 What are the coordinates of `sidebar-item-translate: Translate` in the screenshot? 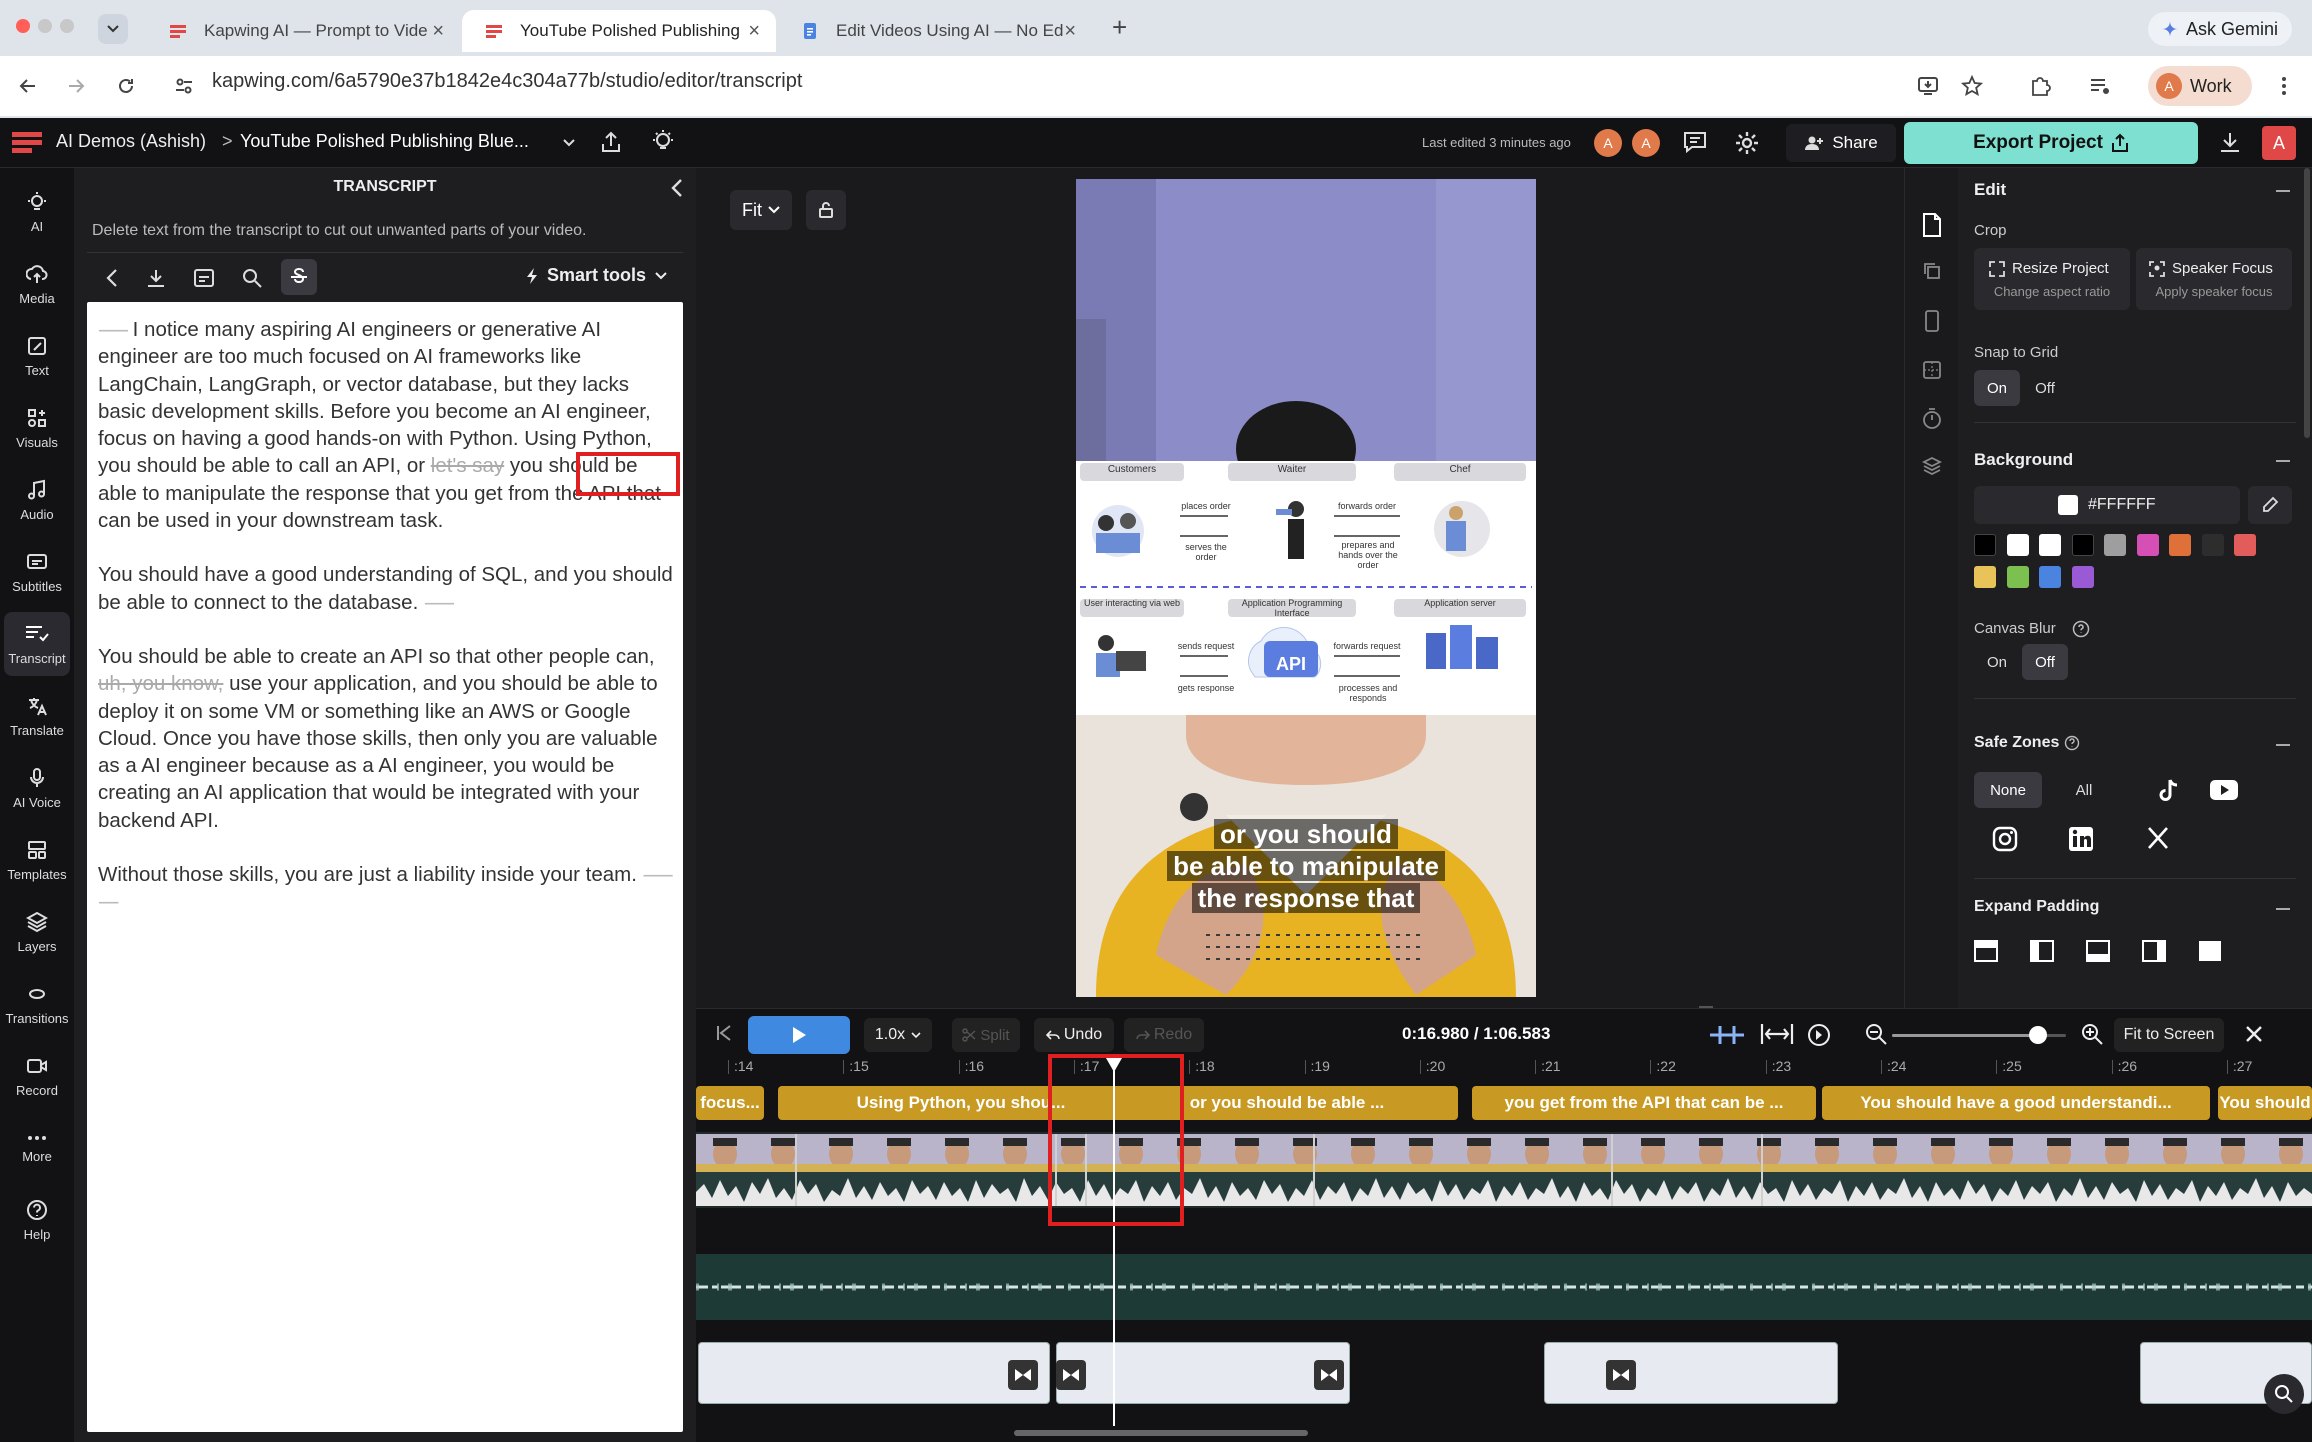 It's located at (37, 716).